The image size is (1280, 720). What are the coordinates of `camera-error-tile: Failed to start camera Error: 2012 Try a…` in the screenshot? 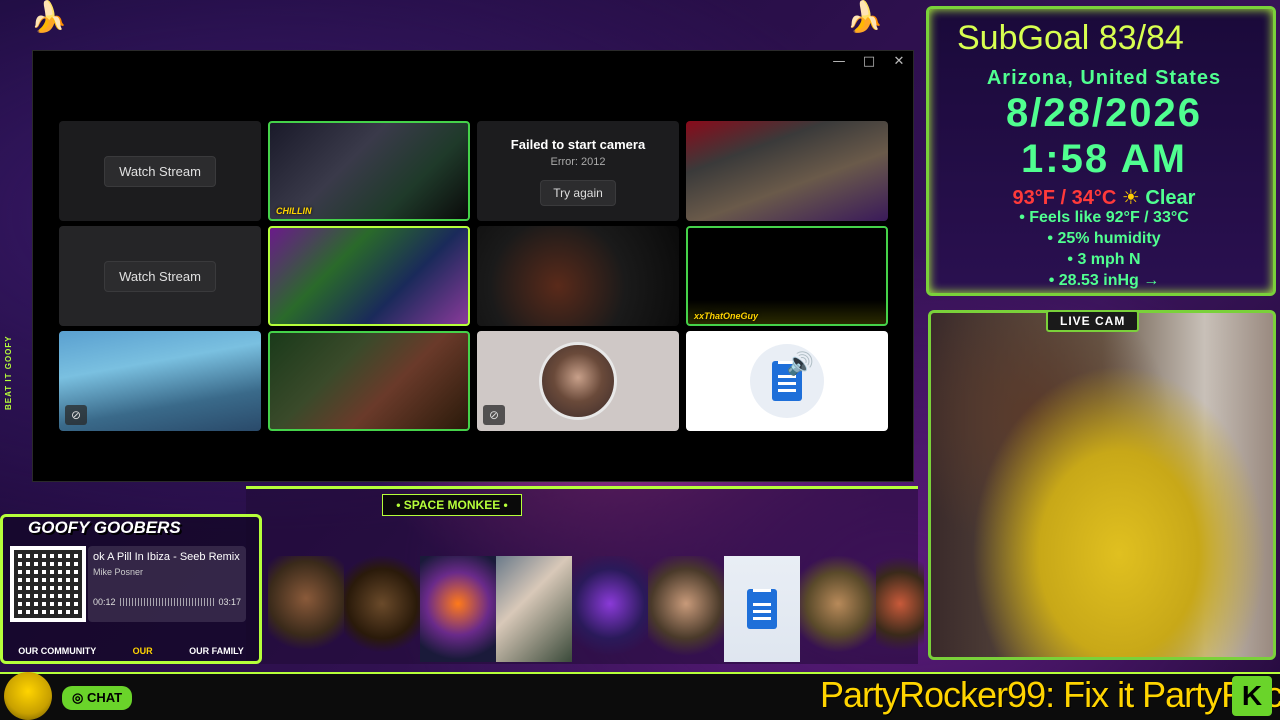 It's located at (578, 171).